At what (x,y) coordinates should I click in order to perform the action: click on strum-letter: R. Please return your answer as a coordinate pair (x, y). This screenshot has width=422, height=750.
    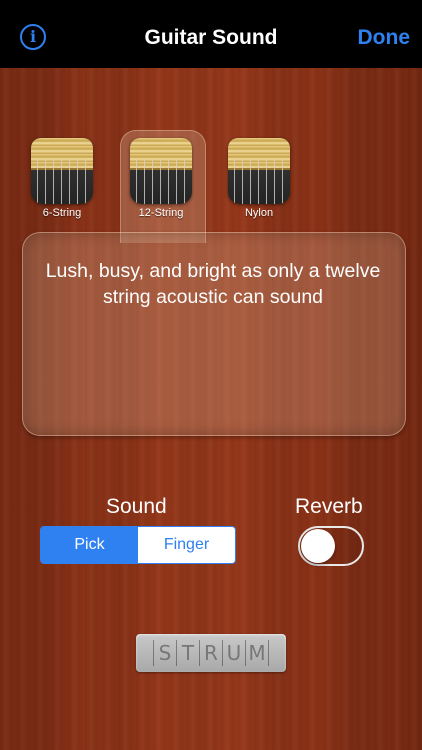
    Looking at the image, I should click on (210, 653).